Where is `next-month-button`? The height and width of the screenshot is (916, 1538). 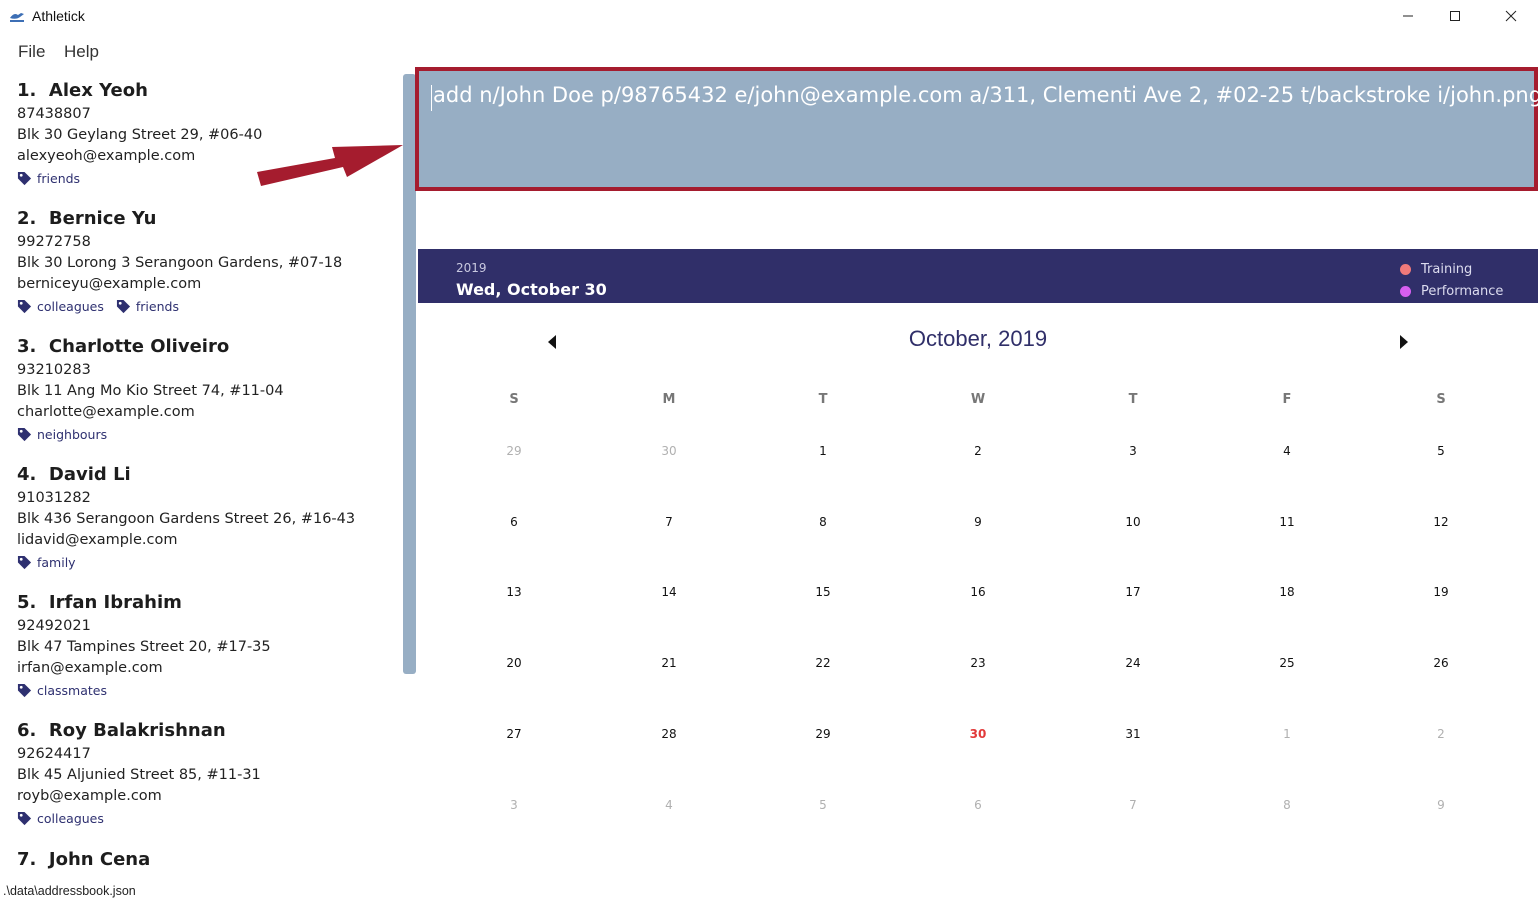 next-month-button is located at coordinates (1404, 342).